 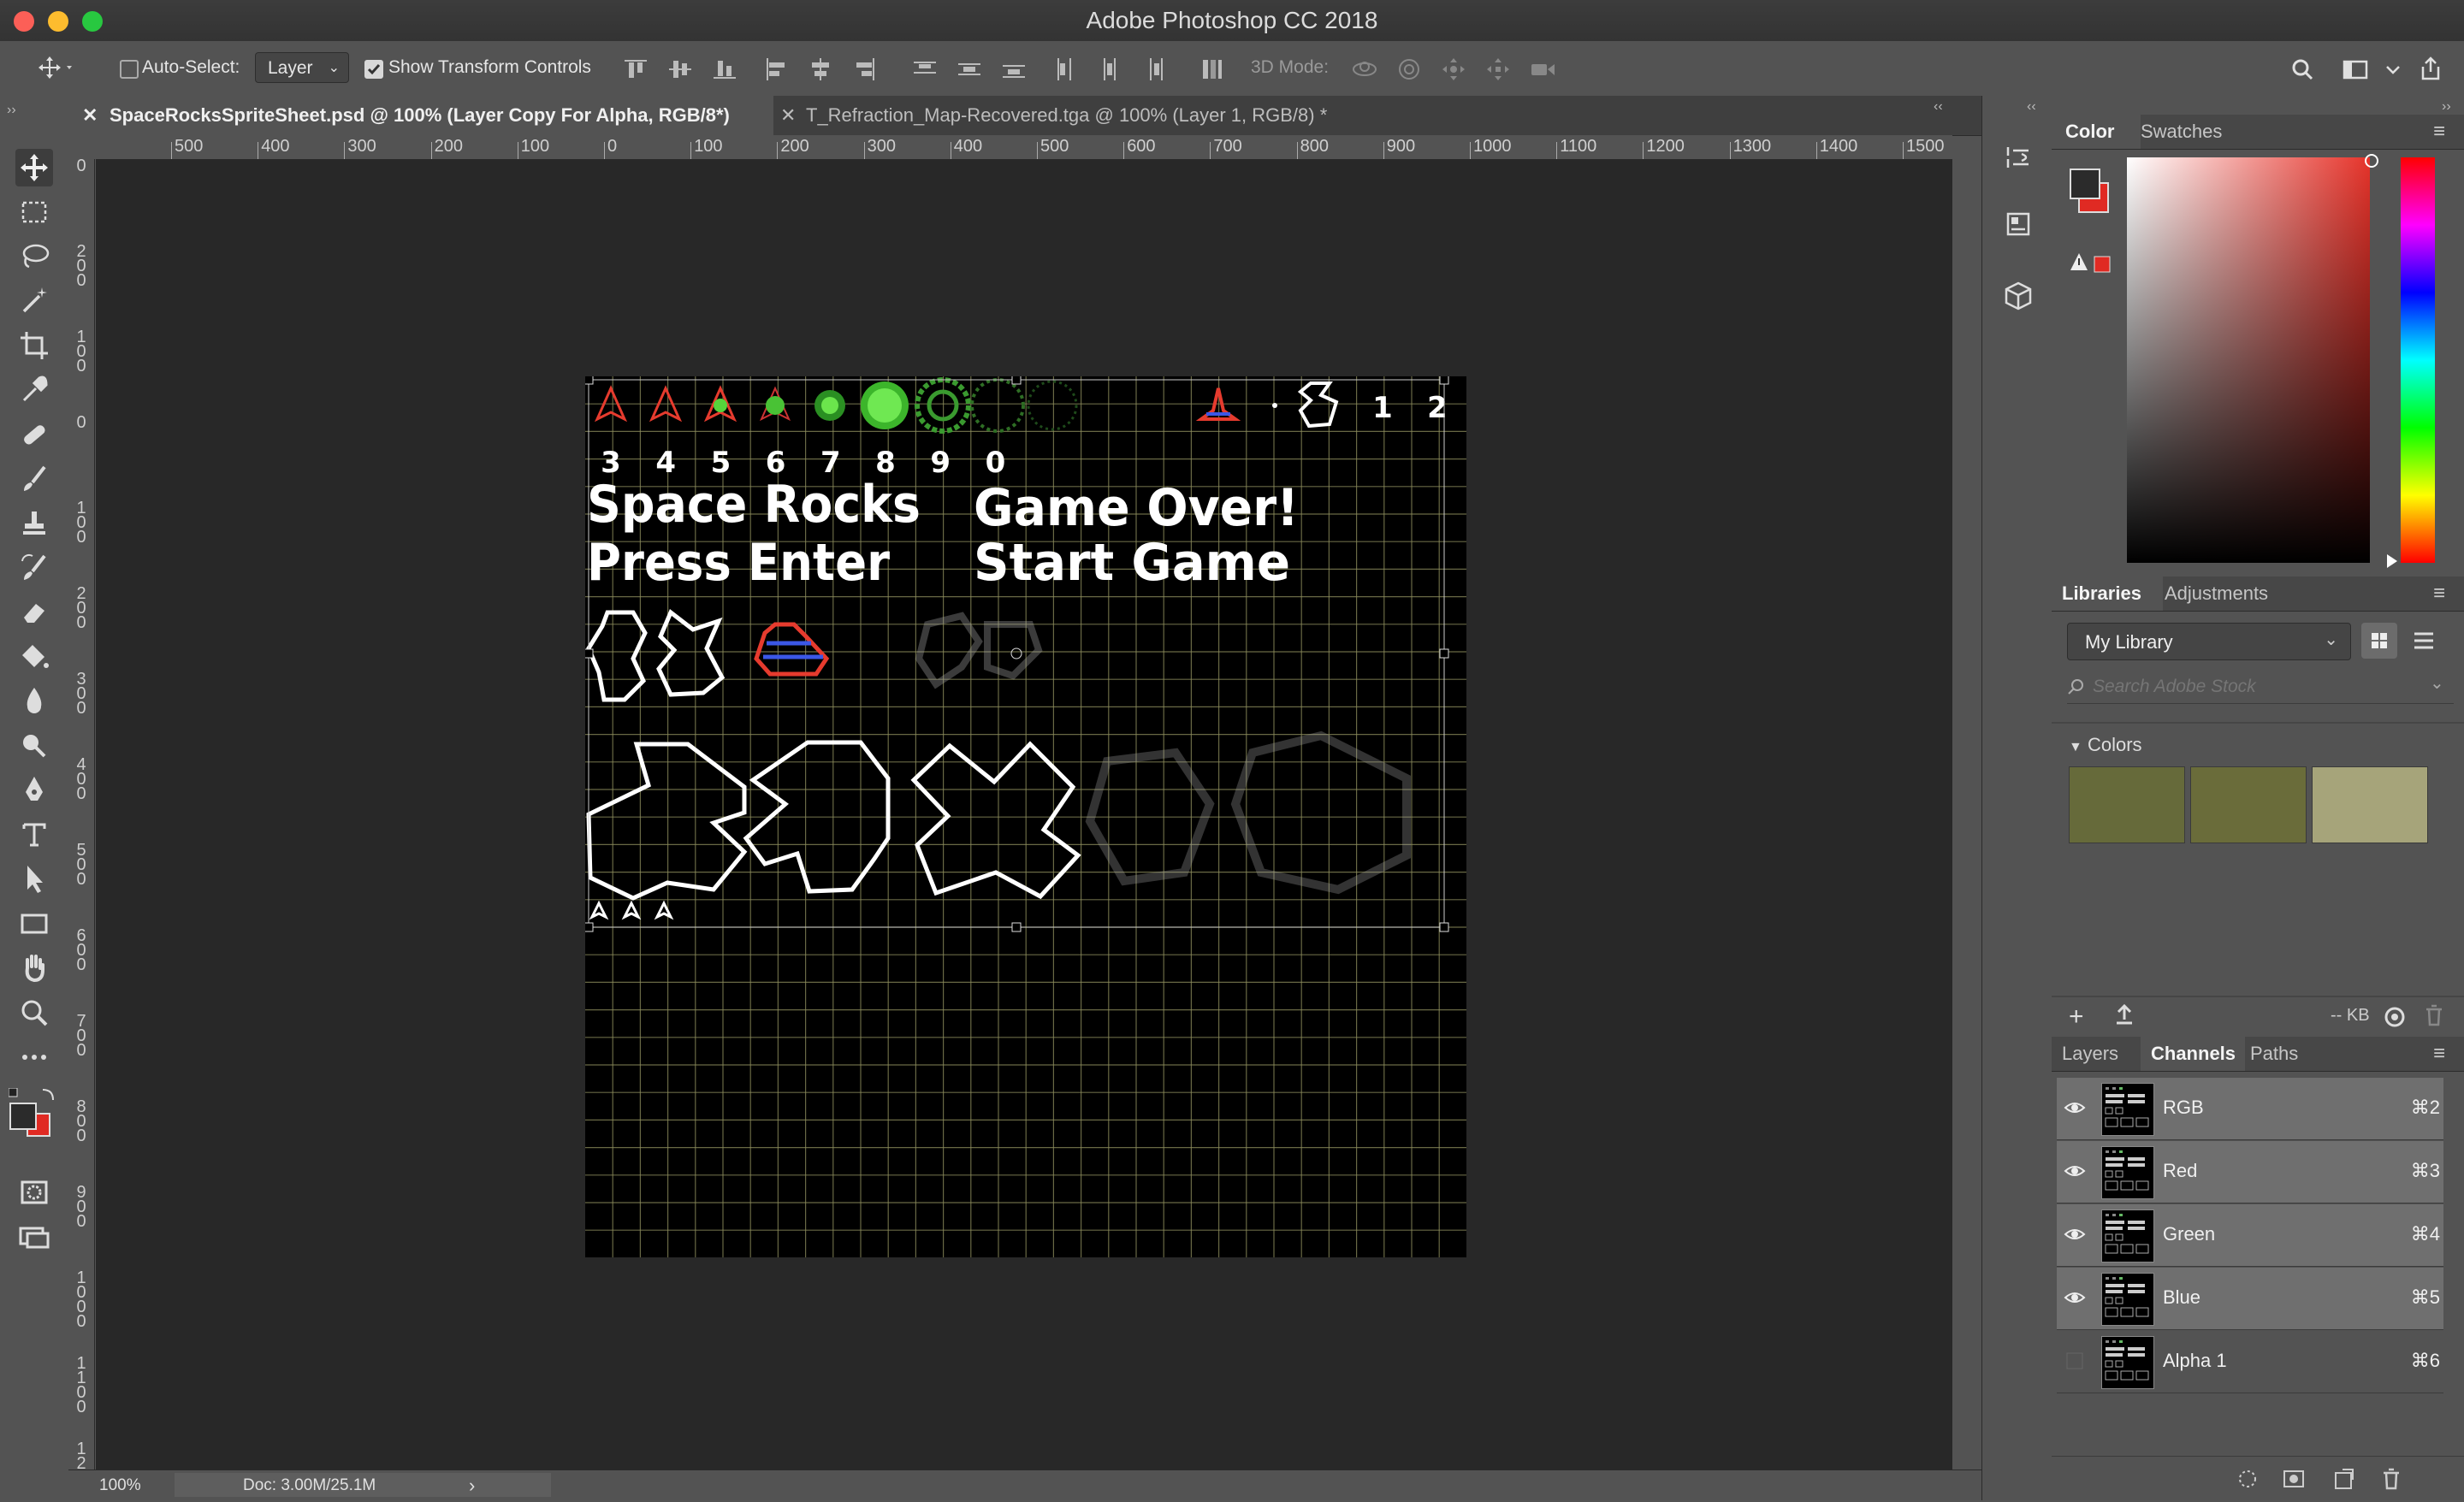 I want to click on save-selection-as-channel-button, so click(x=2294, y=1481).